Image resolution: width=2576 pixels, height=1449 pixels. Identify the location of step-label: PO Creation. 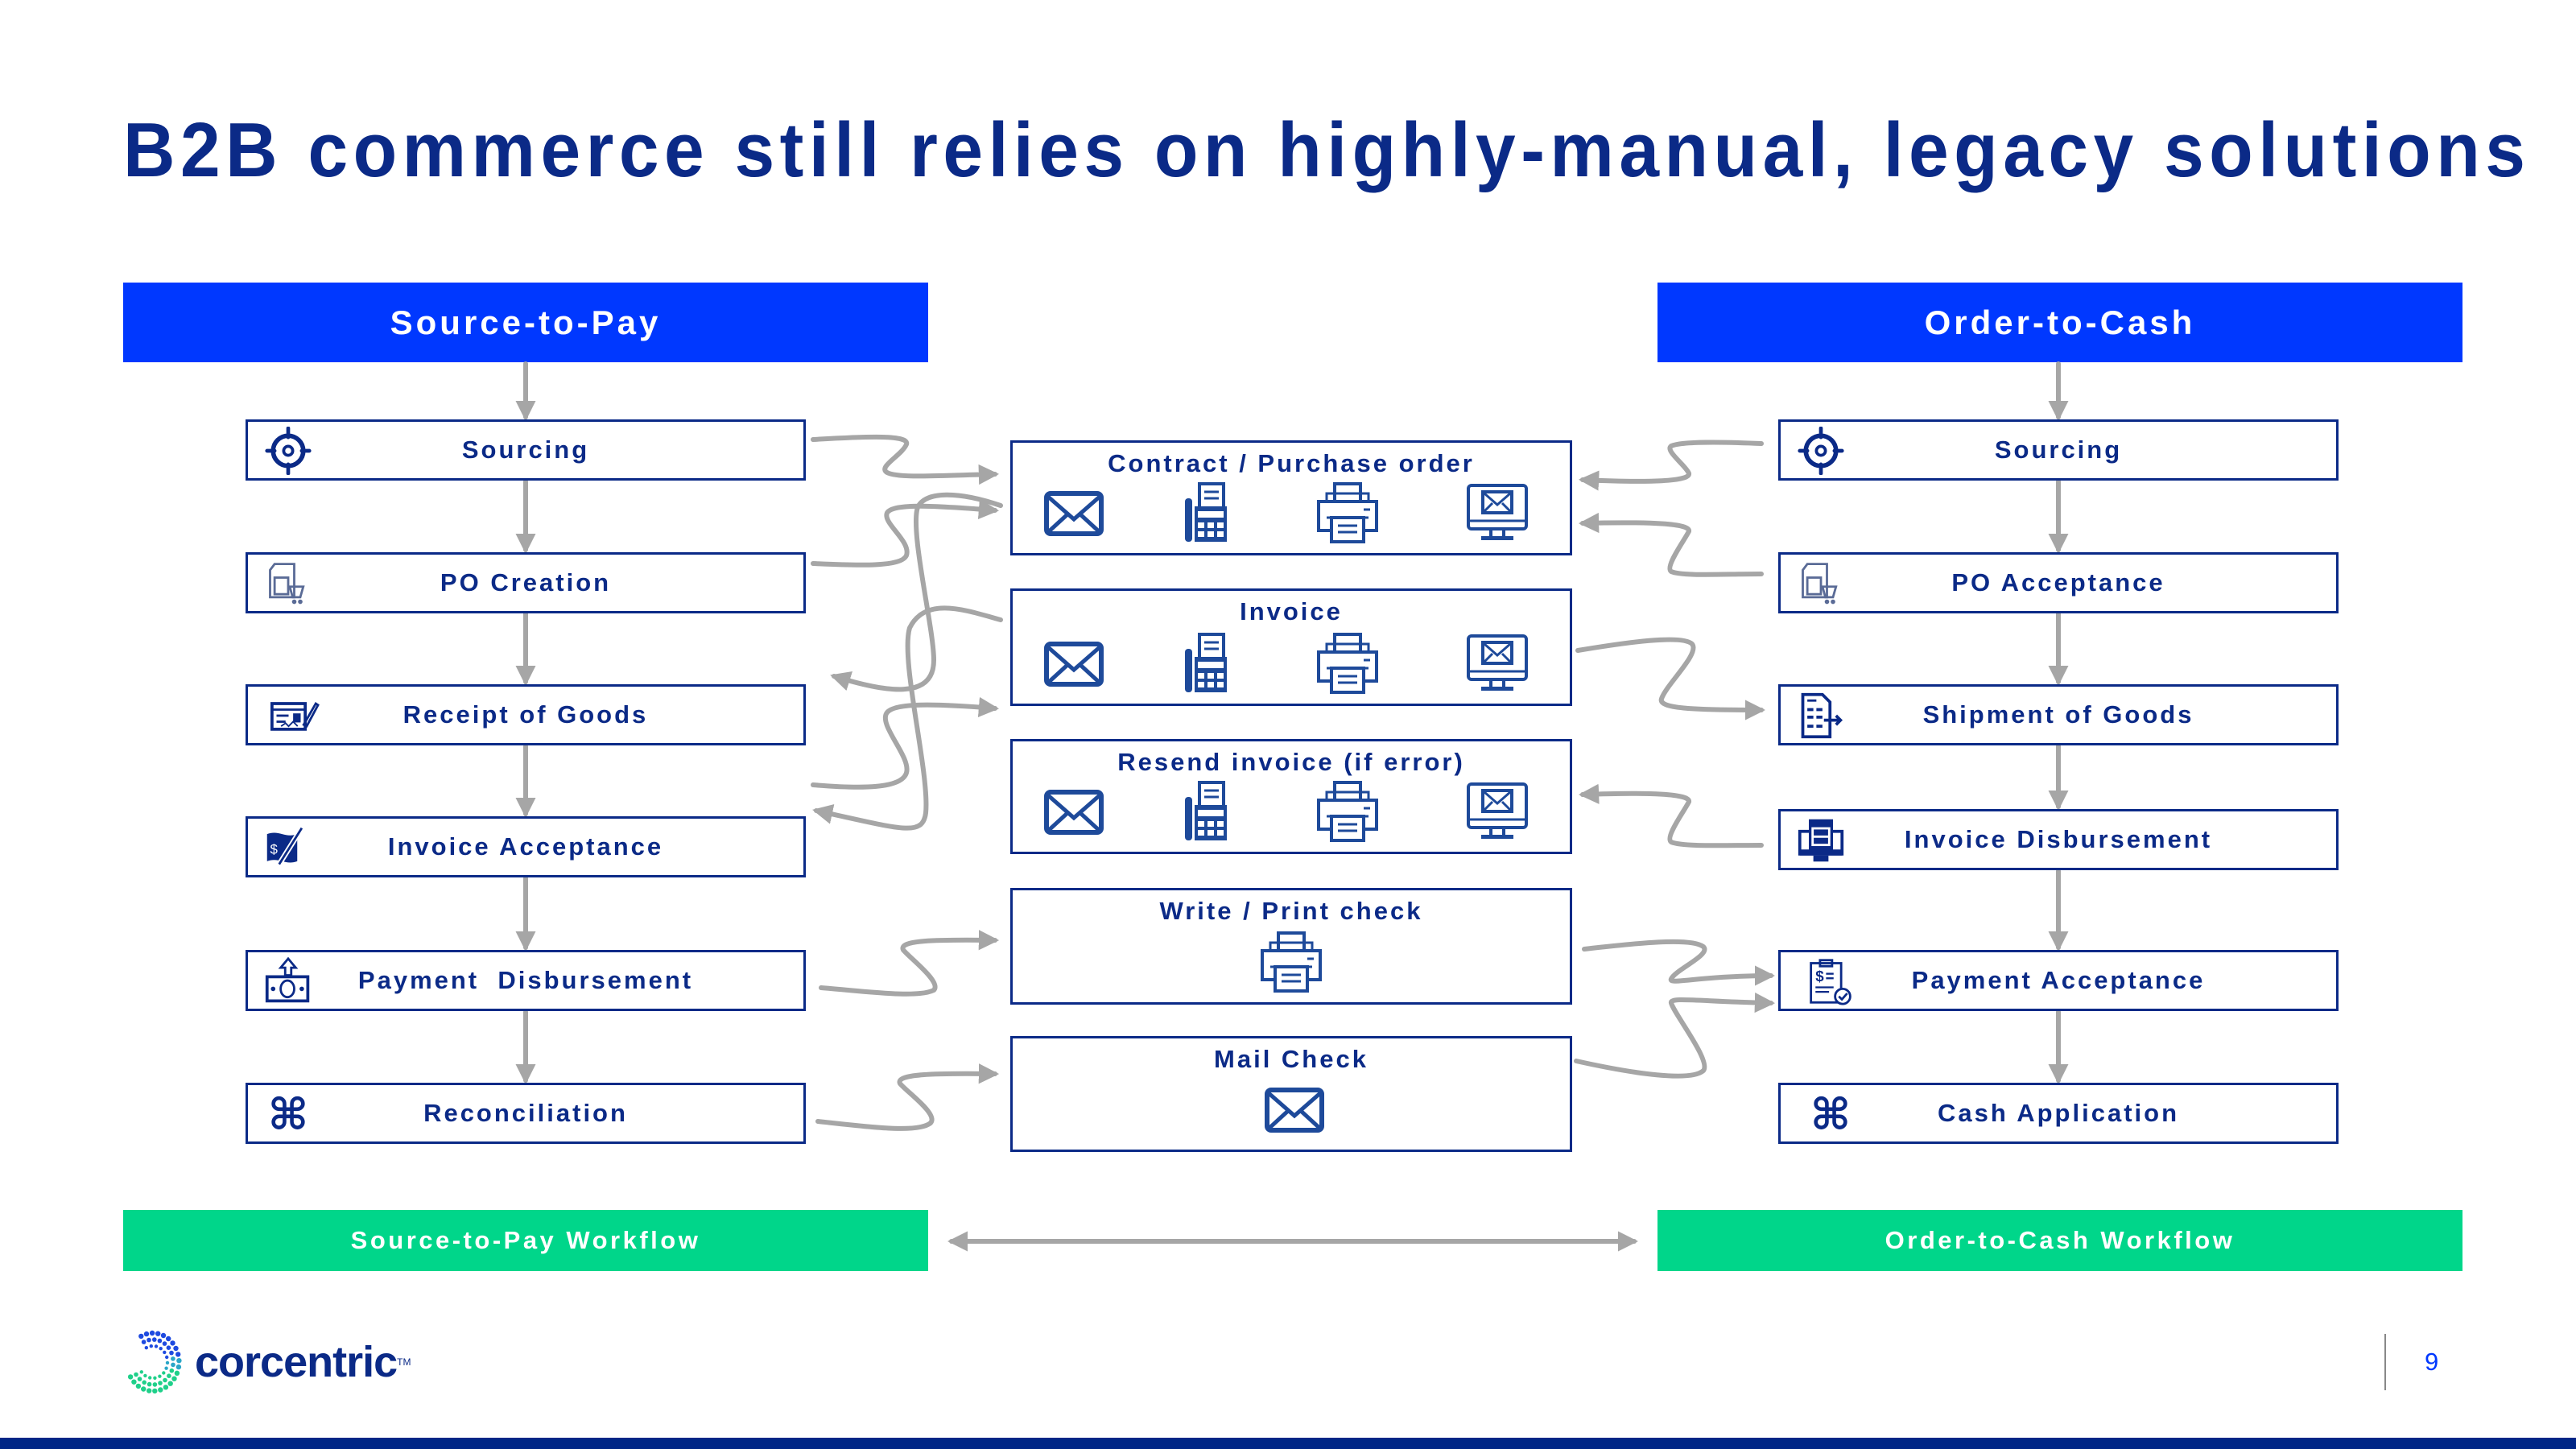
(526, 582).